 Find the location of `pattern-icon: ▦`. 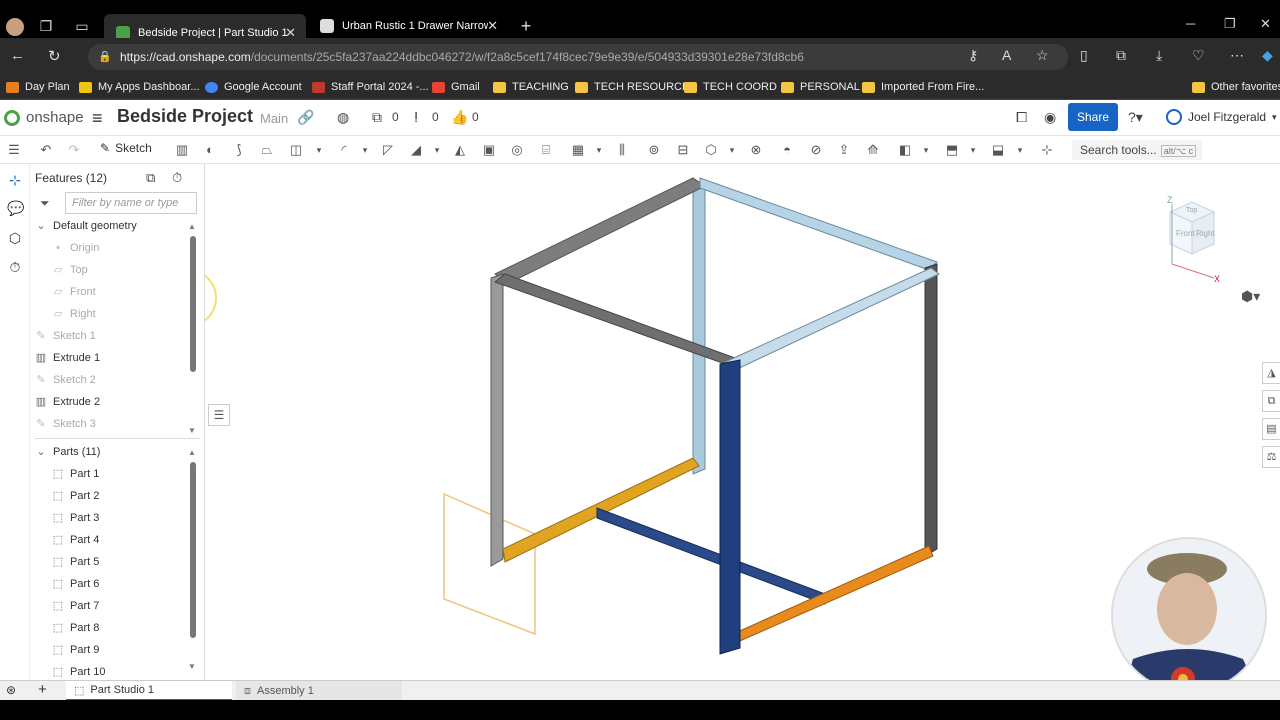

pattern-icon: ▦ is located at coordinates (578, 150).